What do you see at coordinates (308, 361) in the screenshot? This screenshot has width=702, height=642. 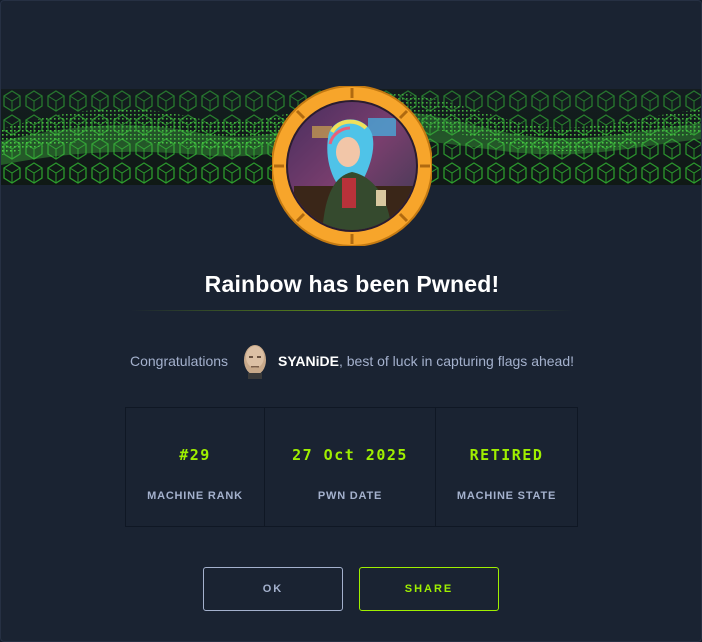 I see `username: SYANiDE` at bounding box center [308, 361].